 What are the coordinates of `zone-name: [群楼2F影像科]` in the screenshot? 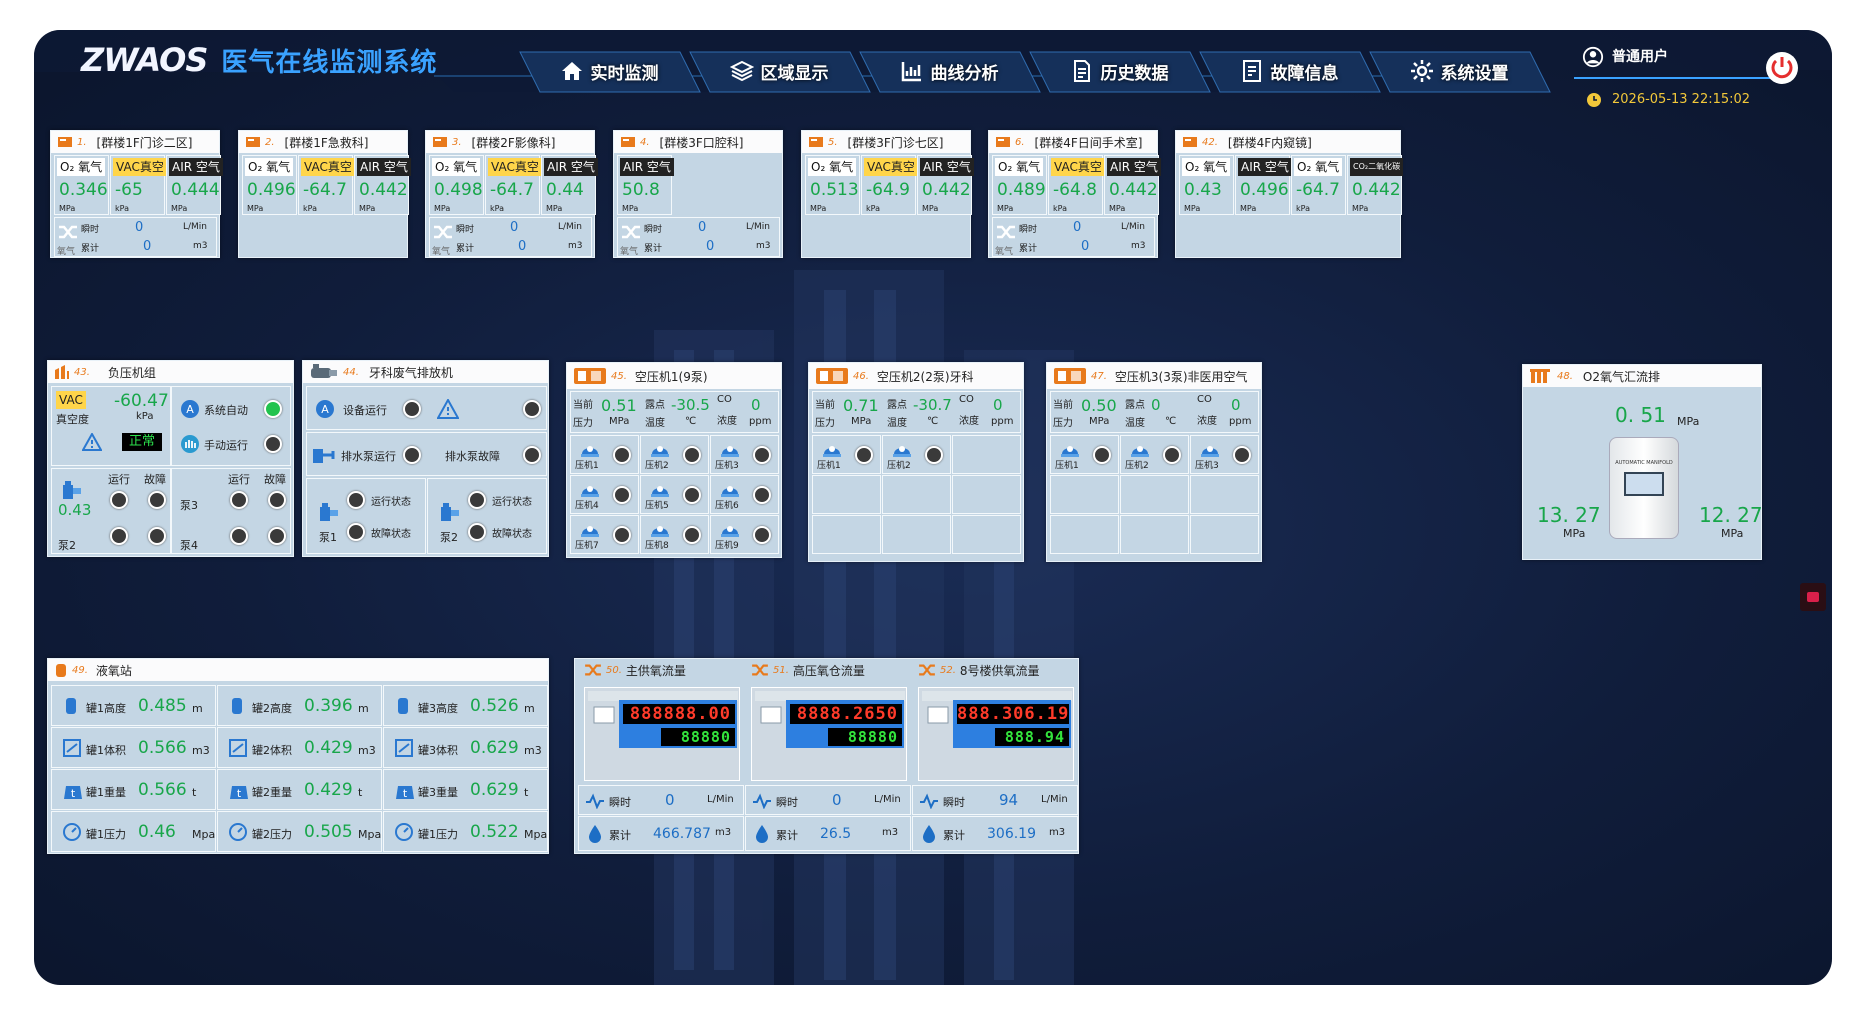 It's located at (513, 142).